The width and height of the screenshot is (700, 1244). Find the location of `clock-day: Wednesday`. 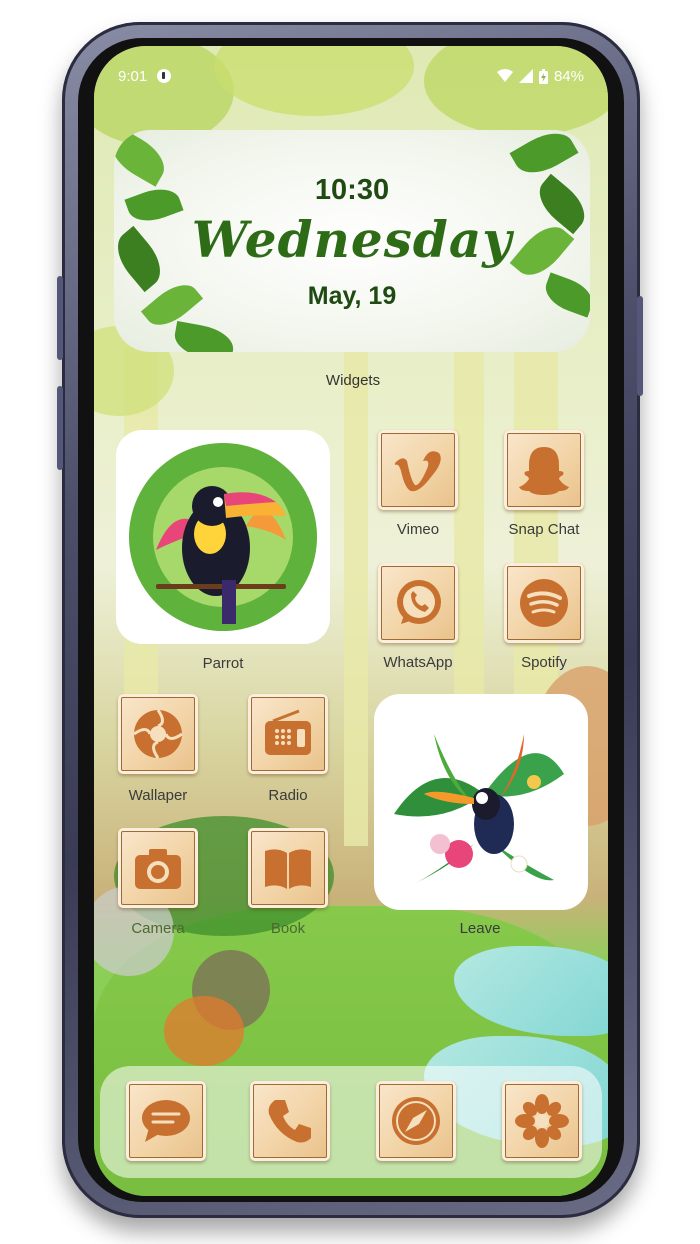

clock-day: Wednesday is located at coordinates (352, 239).